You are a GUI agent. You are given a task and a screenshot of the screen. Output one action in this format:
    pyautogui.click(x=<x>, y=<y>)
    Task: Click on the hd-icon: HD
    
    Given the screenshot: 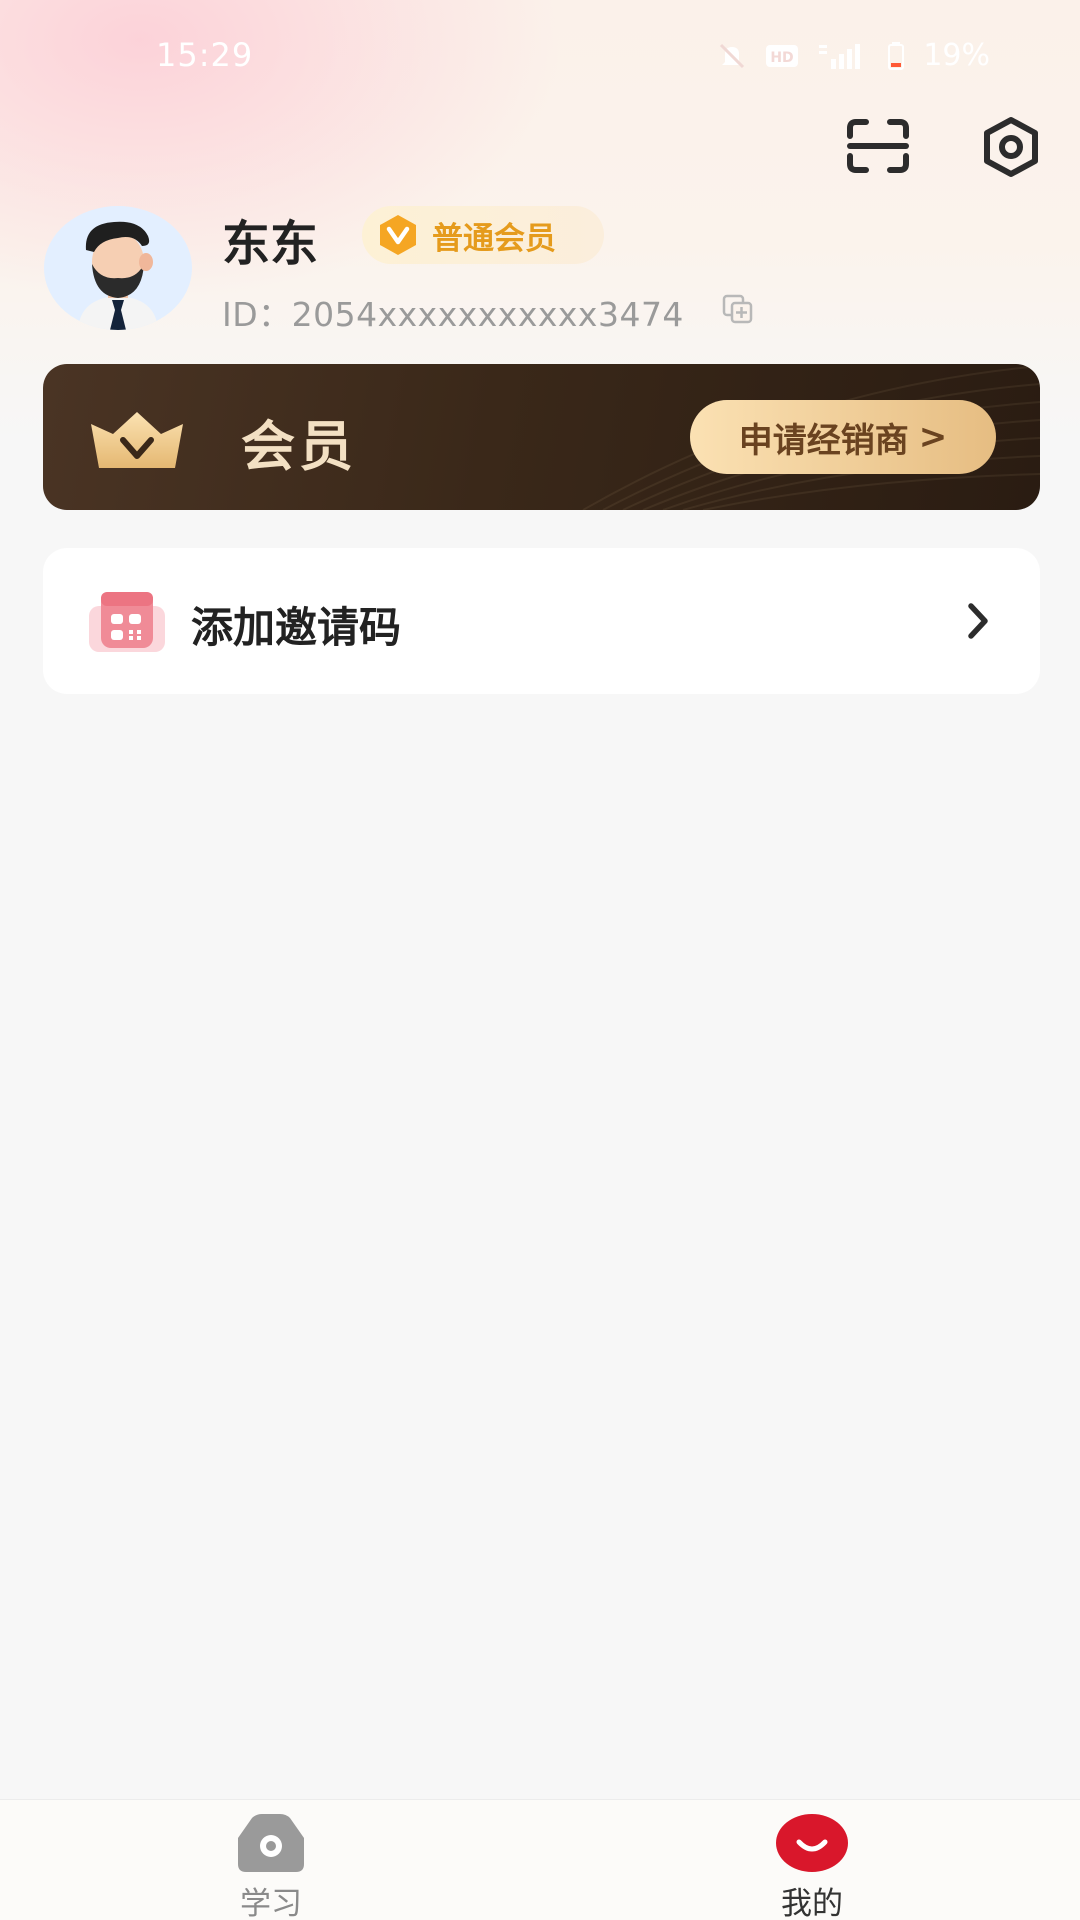 What is the action you would take?
    pyautogui.click(x=782, y=55)
    